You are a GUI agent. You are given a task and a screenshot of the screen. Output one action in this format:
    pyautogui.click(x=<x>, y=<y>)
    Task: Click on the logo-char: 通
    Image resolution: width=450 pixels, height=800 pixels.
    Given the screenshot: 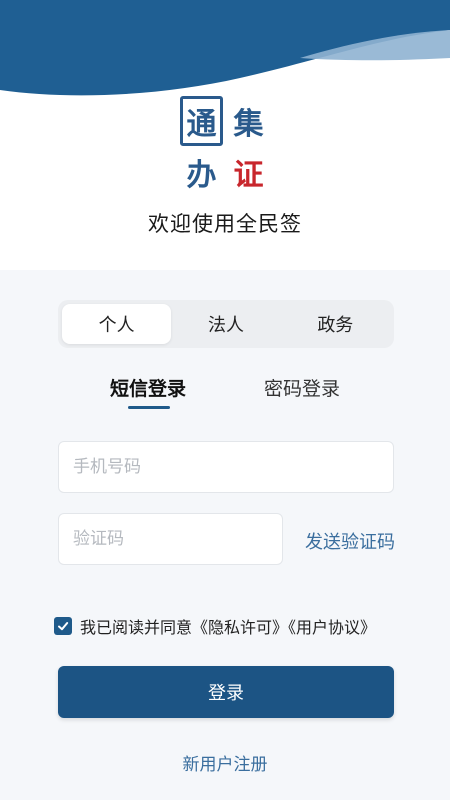 What is the action you would take?
    pyautogui.click(x=201, y=121)
    